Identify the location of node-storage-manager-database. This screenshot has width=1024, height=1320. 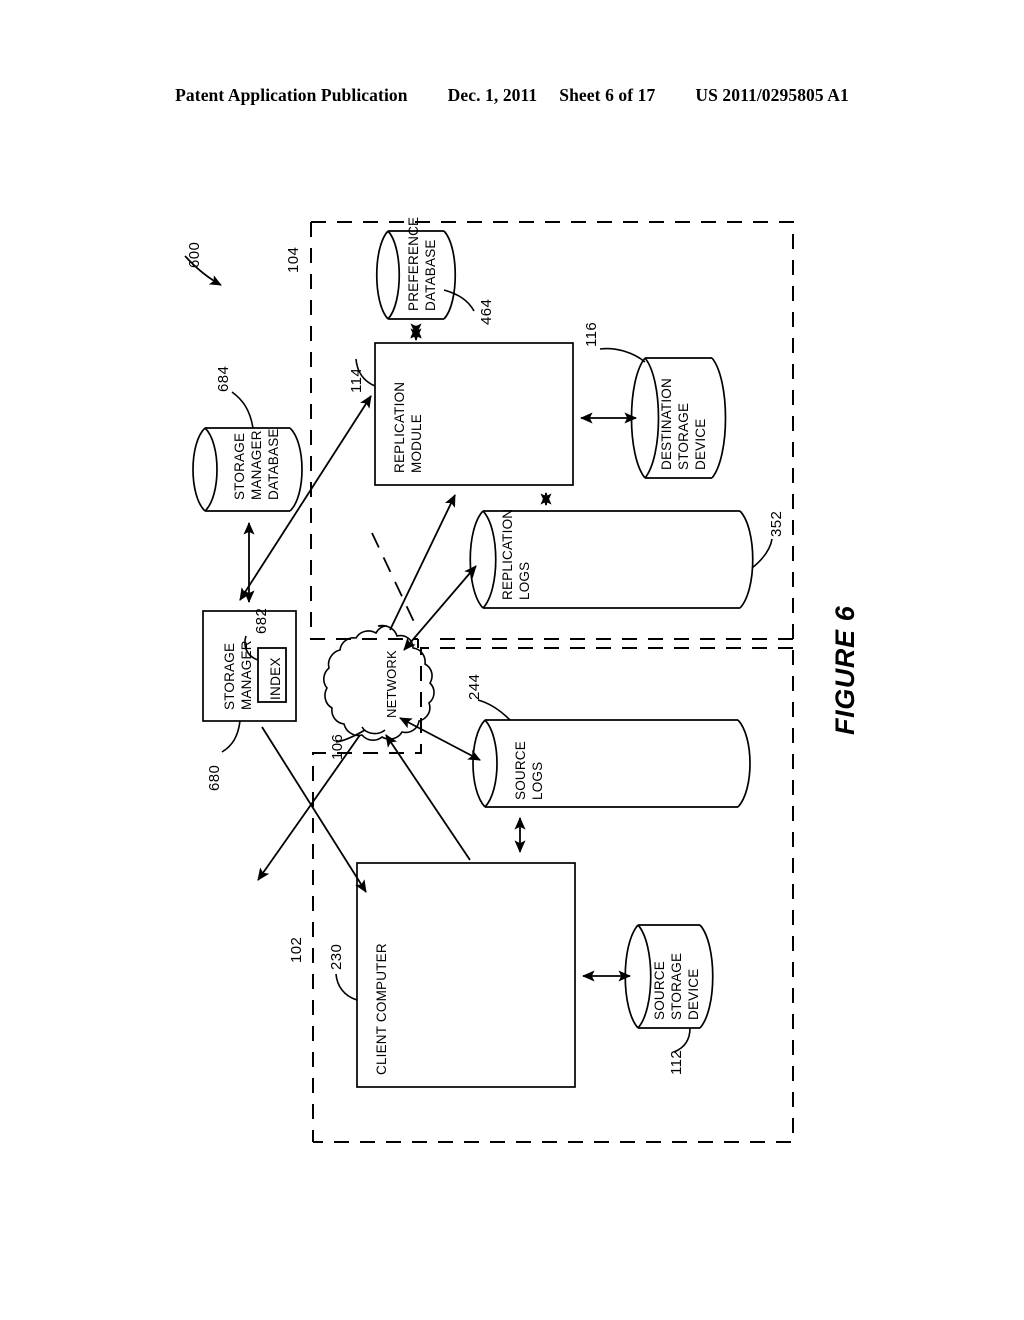
(247, 451).